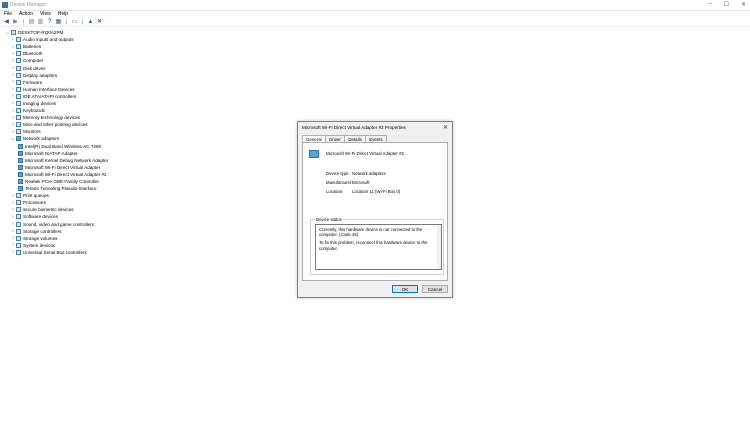 This screenshot has width=750, height=422. What do you see at coordinates (150, 117) in the screenshot?
I see `tree-category: › Memory technology devices` at bounding box center [150, 117].